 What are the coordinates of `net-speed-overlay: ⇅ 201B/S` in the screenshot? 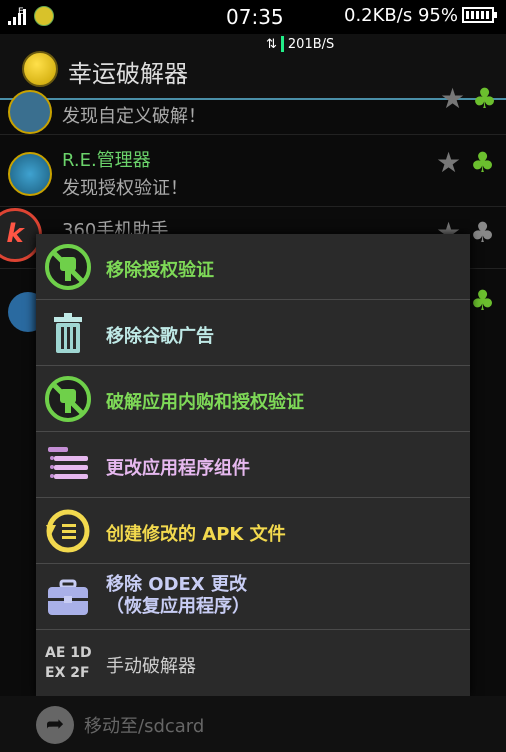 It's located at (300, 44).